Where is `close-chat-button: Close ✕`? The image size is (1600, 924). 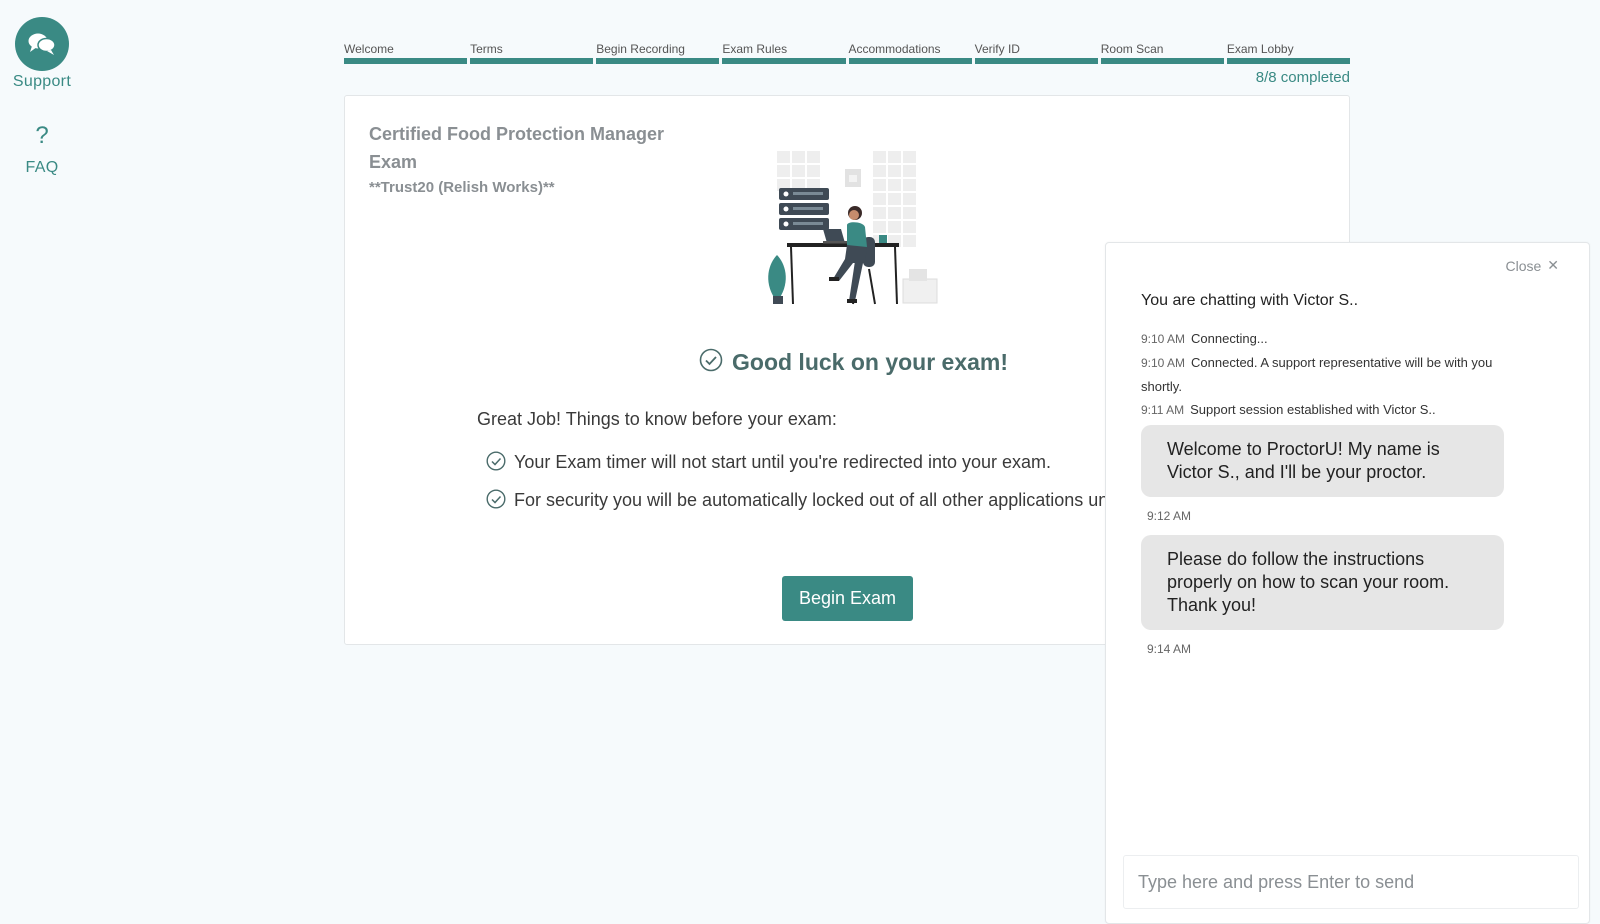 close-chat-button: Close ✕ is located at coordinates (1532, 265).